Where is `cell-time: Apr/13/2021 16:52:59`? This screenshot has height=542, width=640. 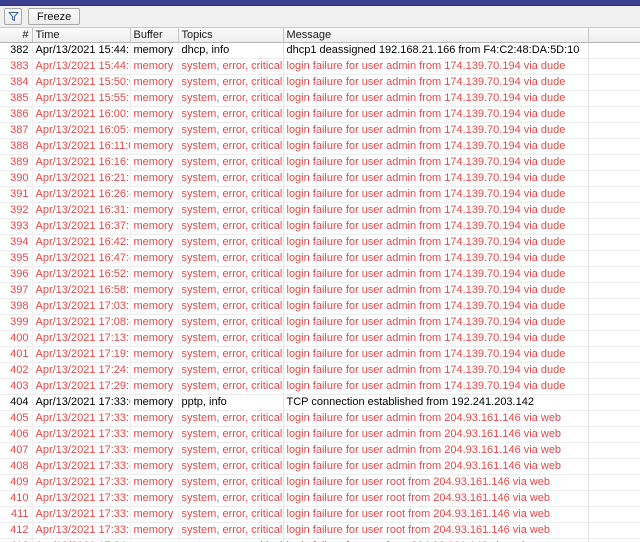
cell-time: Apr/13/2021 16:52:59 is located at coordinates (81, 274).